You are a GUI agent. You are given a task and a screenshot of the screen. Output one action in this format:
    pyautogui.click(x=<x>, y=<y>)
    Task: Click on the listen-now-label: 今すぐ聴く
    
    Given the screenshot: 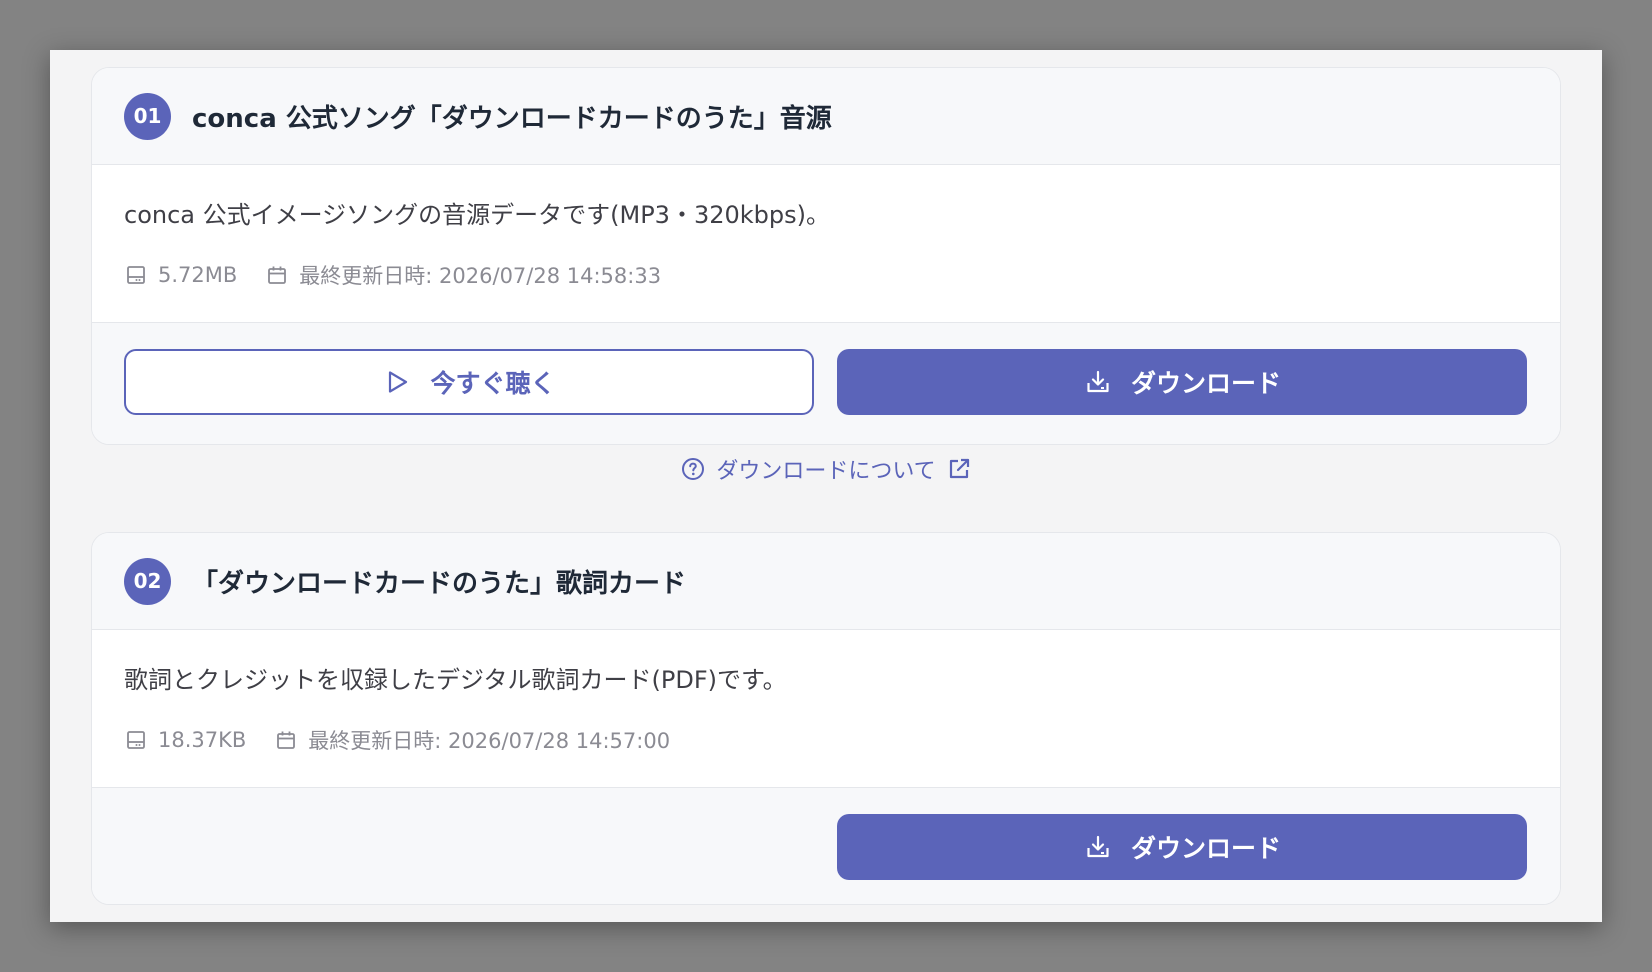 What is the action you would take?
    pyautogui.click(x=493, y=383)
    